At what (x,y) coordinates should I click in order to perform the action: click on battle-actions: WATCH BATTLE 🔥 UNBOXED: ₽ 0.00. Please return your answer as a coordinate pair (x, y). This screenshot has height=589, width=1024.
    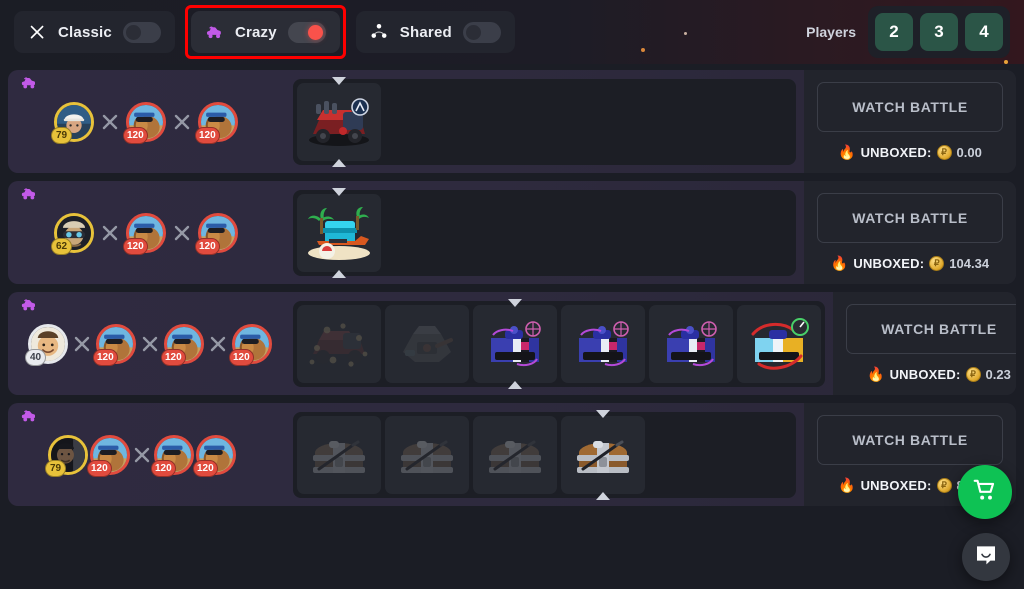
    Looking at the image, I should click on (910, 121).